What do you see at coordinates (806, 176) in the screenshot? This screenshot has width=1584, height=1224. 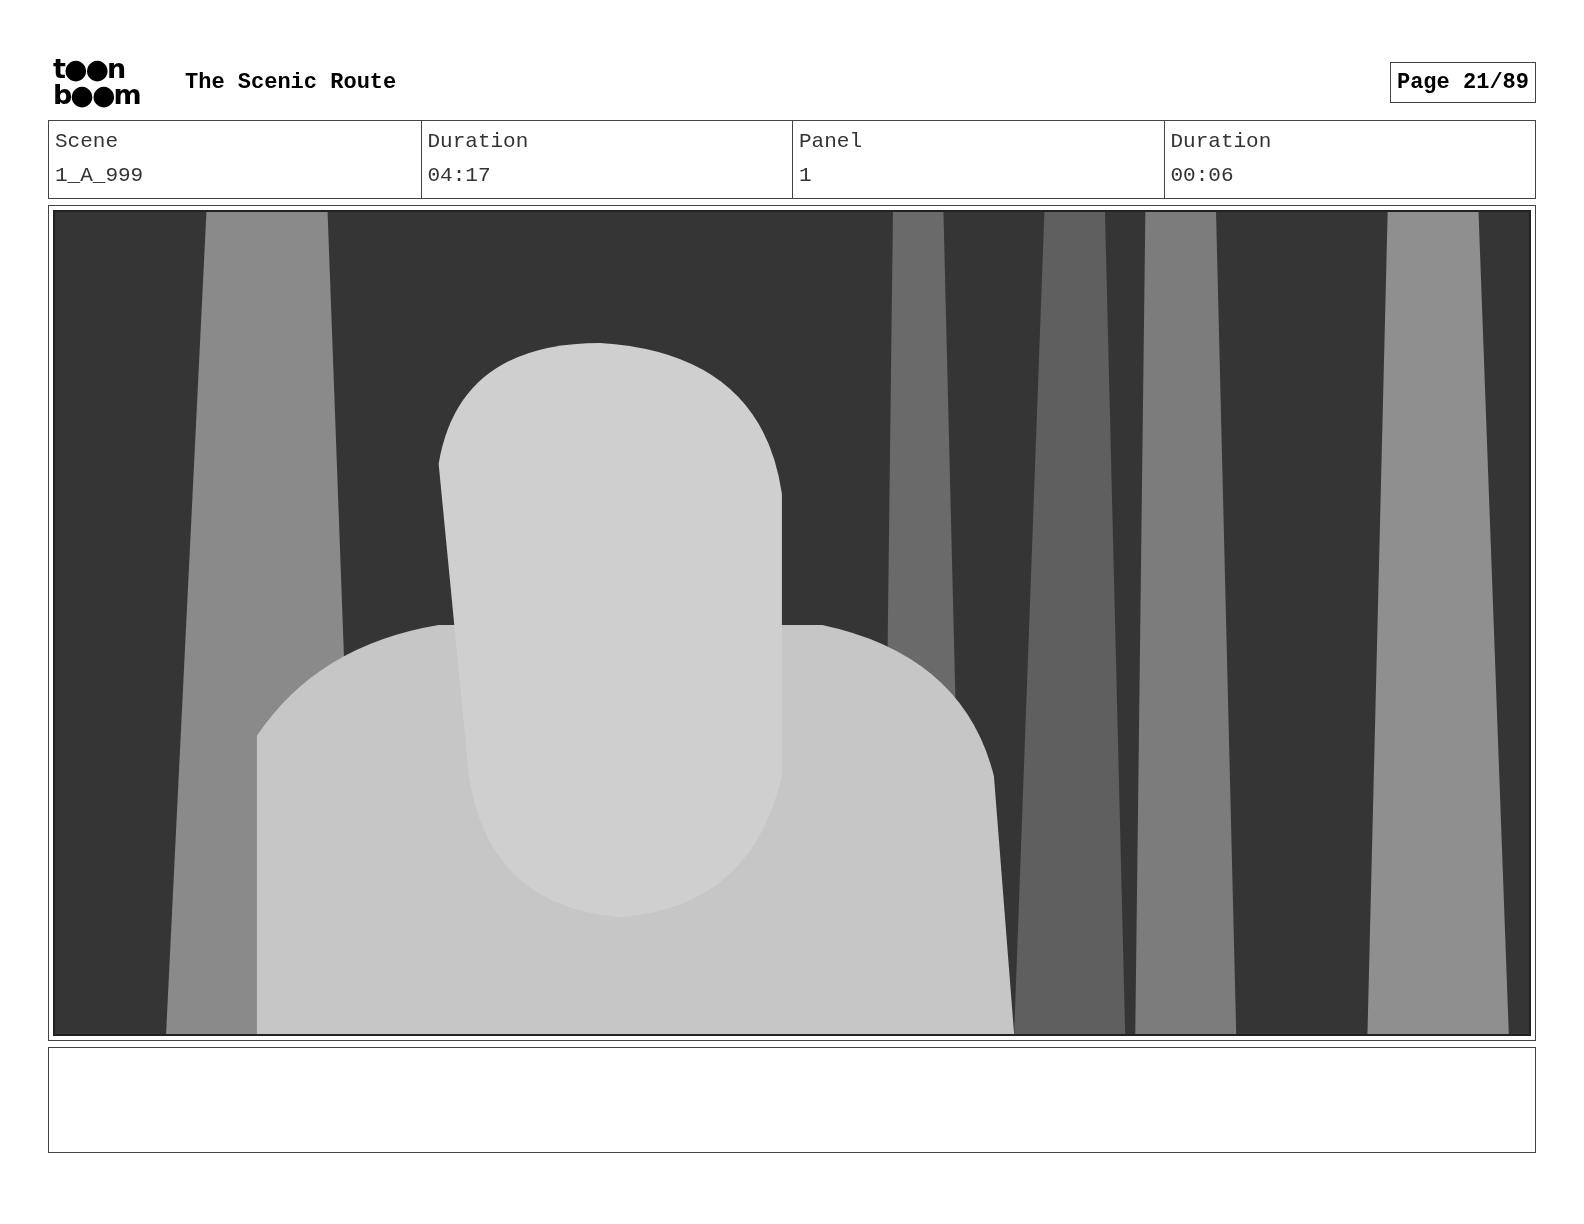 I see `field-value: 1` at bounding box center [806, 176].